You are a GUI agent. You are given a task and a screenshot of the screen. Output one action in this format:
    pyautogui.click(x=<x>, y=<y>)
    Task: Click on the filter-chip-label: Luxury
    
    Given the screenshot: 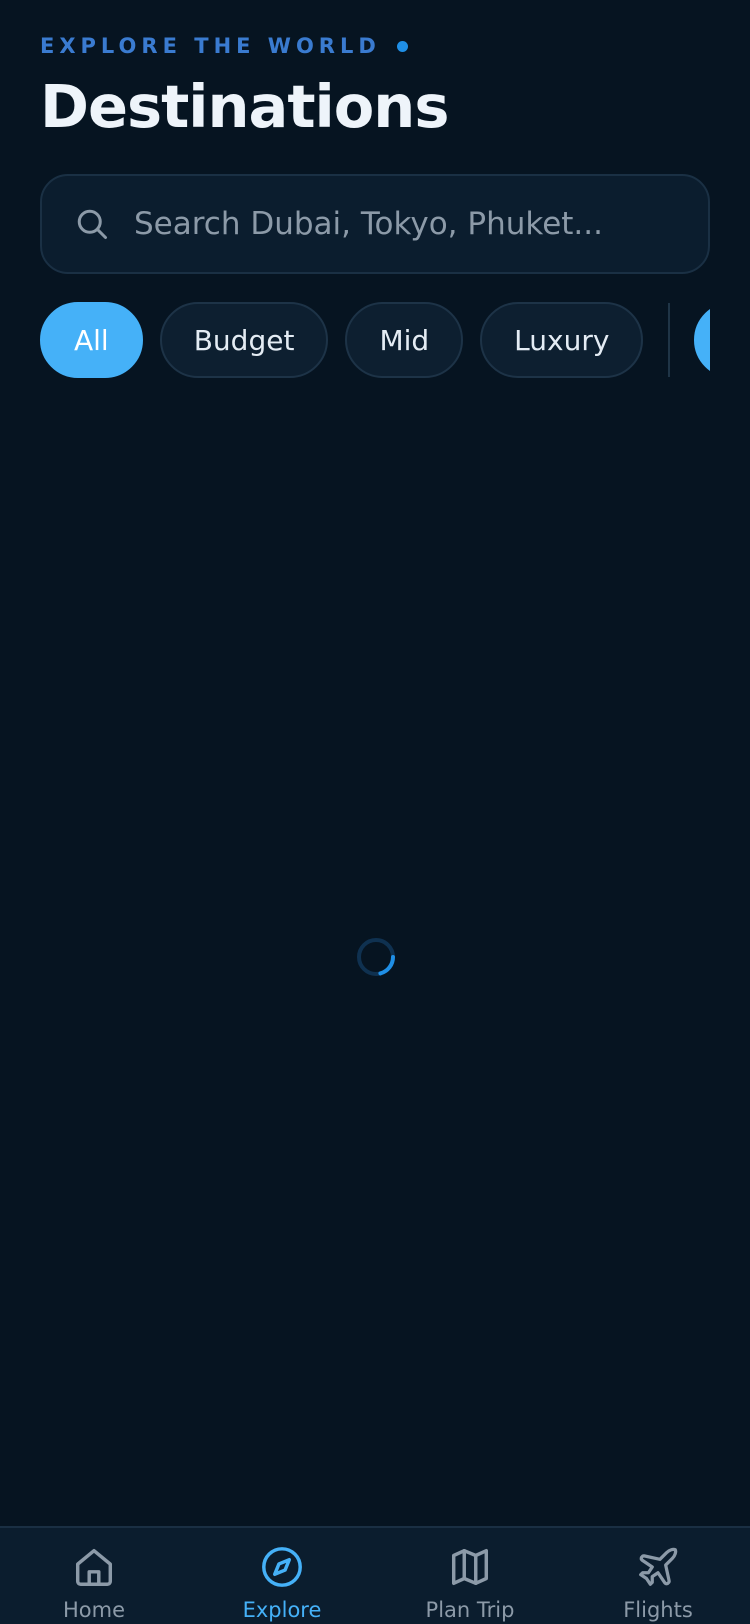 What is the action you would take?
    pyautogui.click(x=562, y=340)
    